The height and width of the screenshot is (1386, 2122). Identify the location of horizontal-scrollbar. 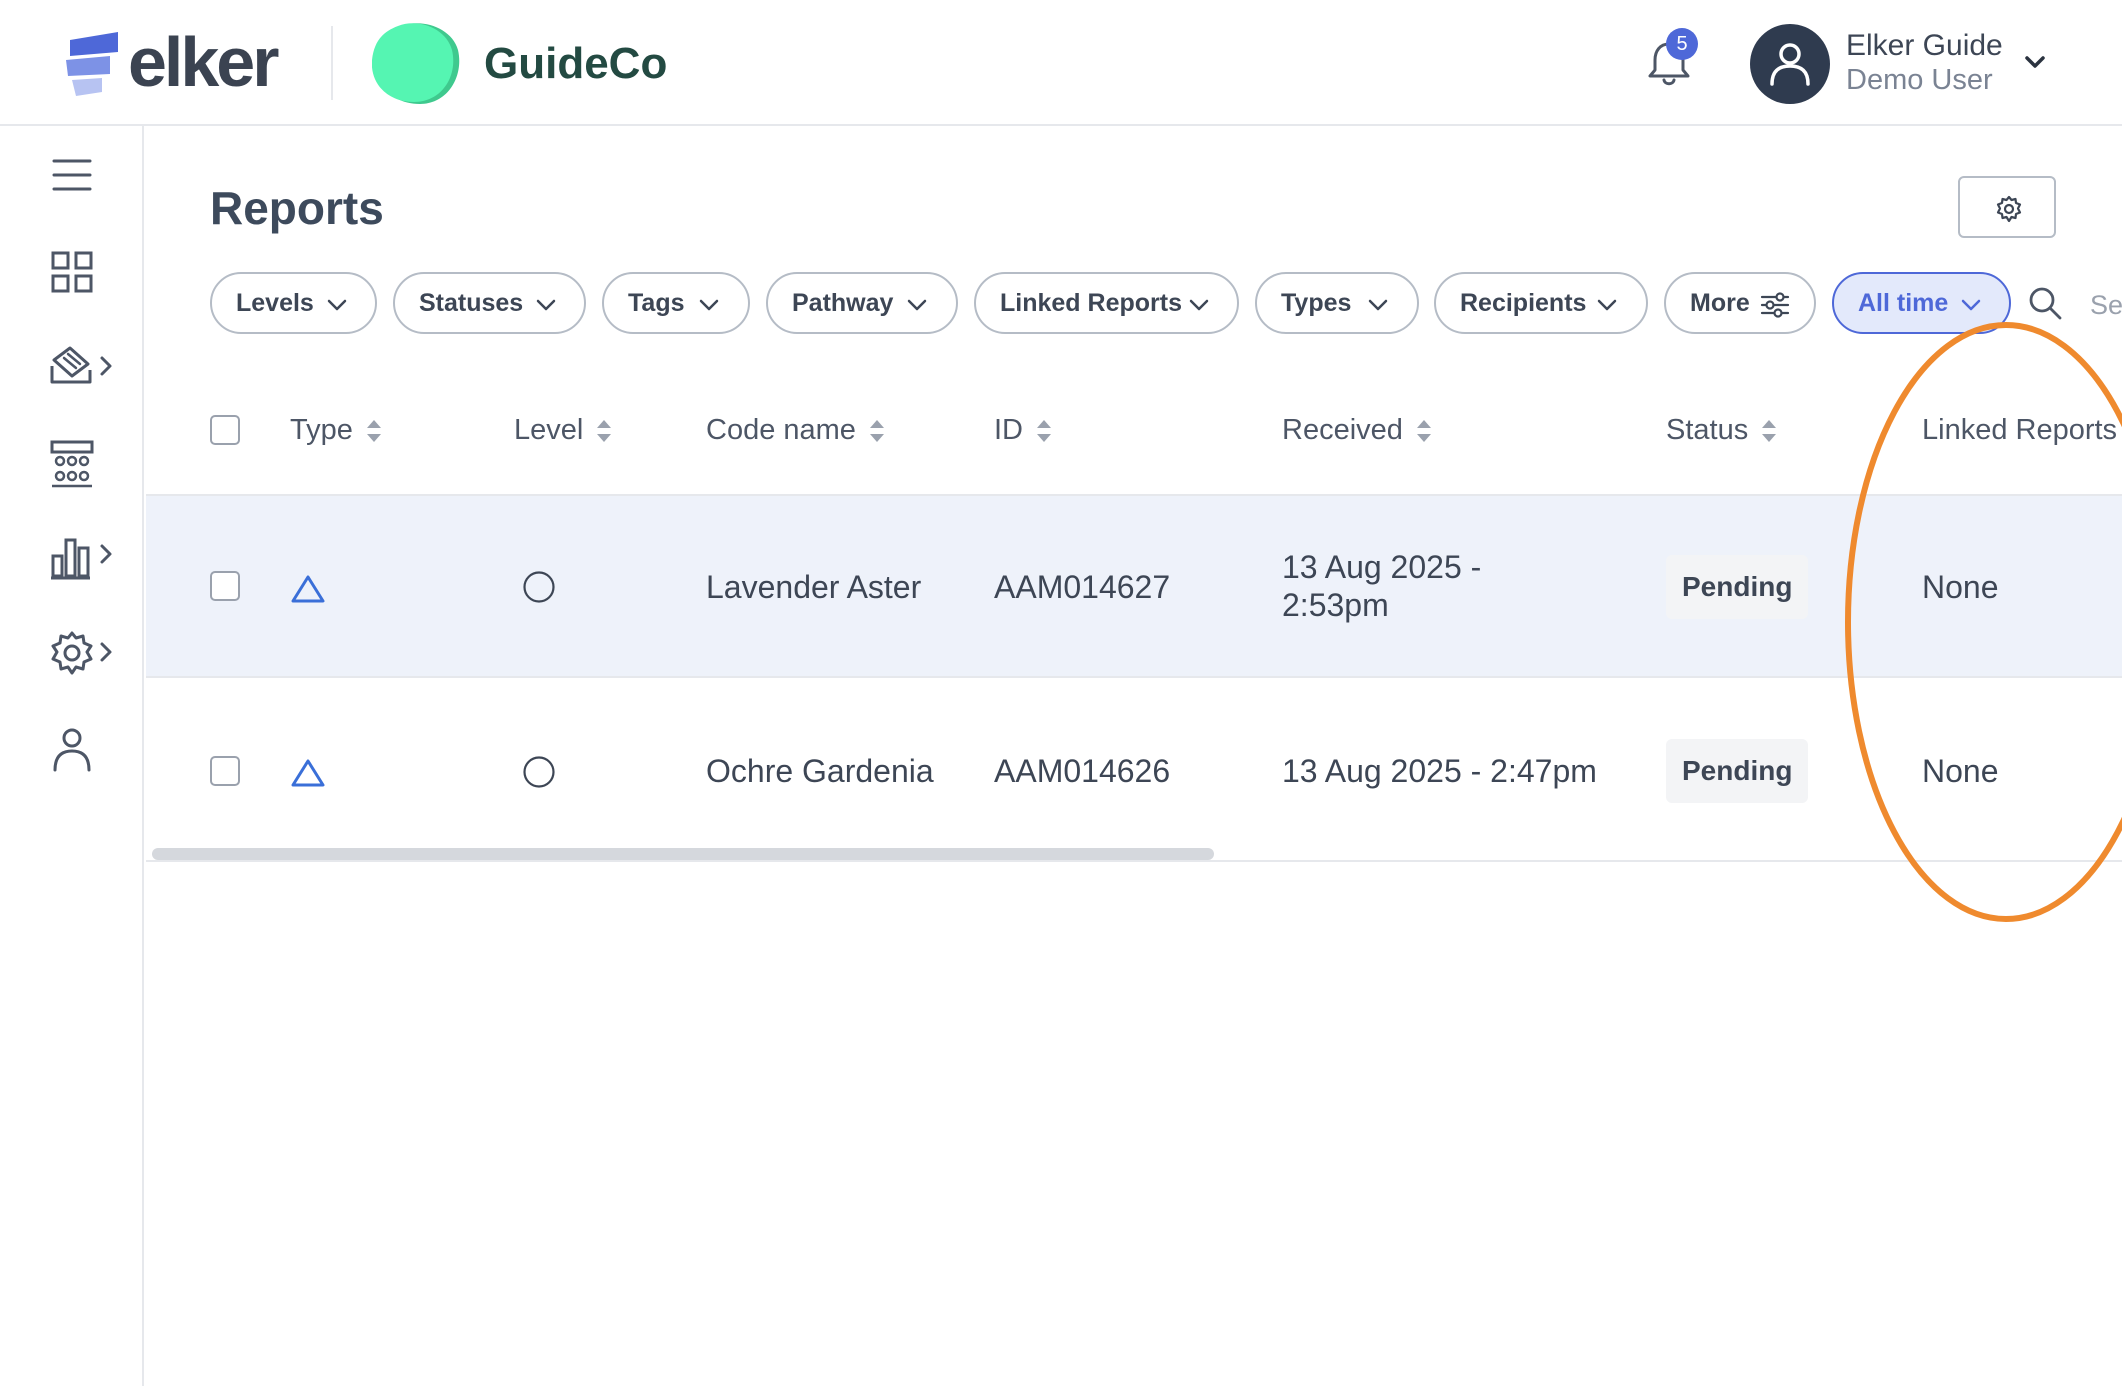
(683, 854).